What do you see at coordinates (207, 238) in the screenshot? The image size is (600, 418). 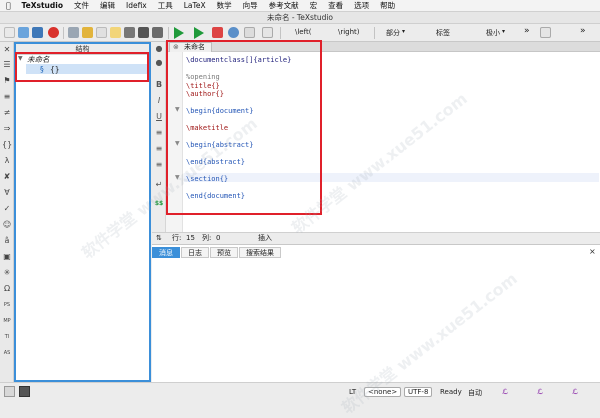 I see `column-label: 列:` at bounding box center [207, 238].